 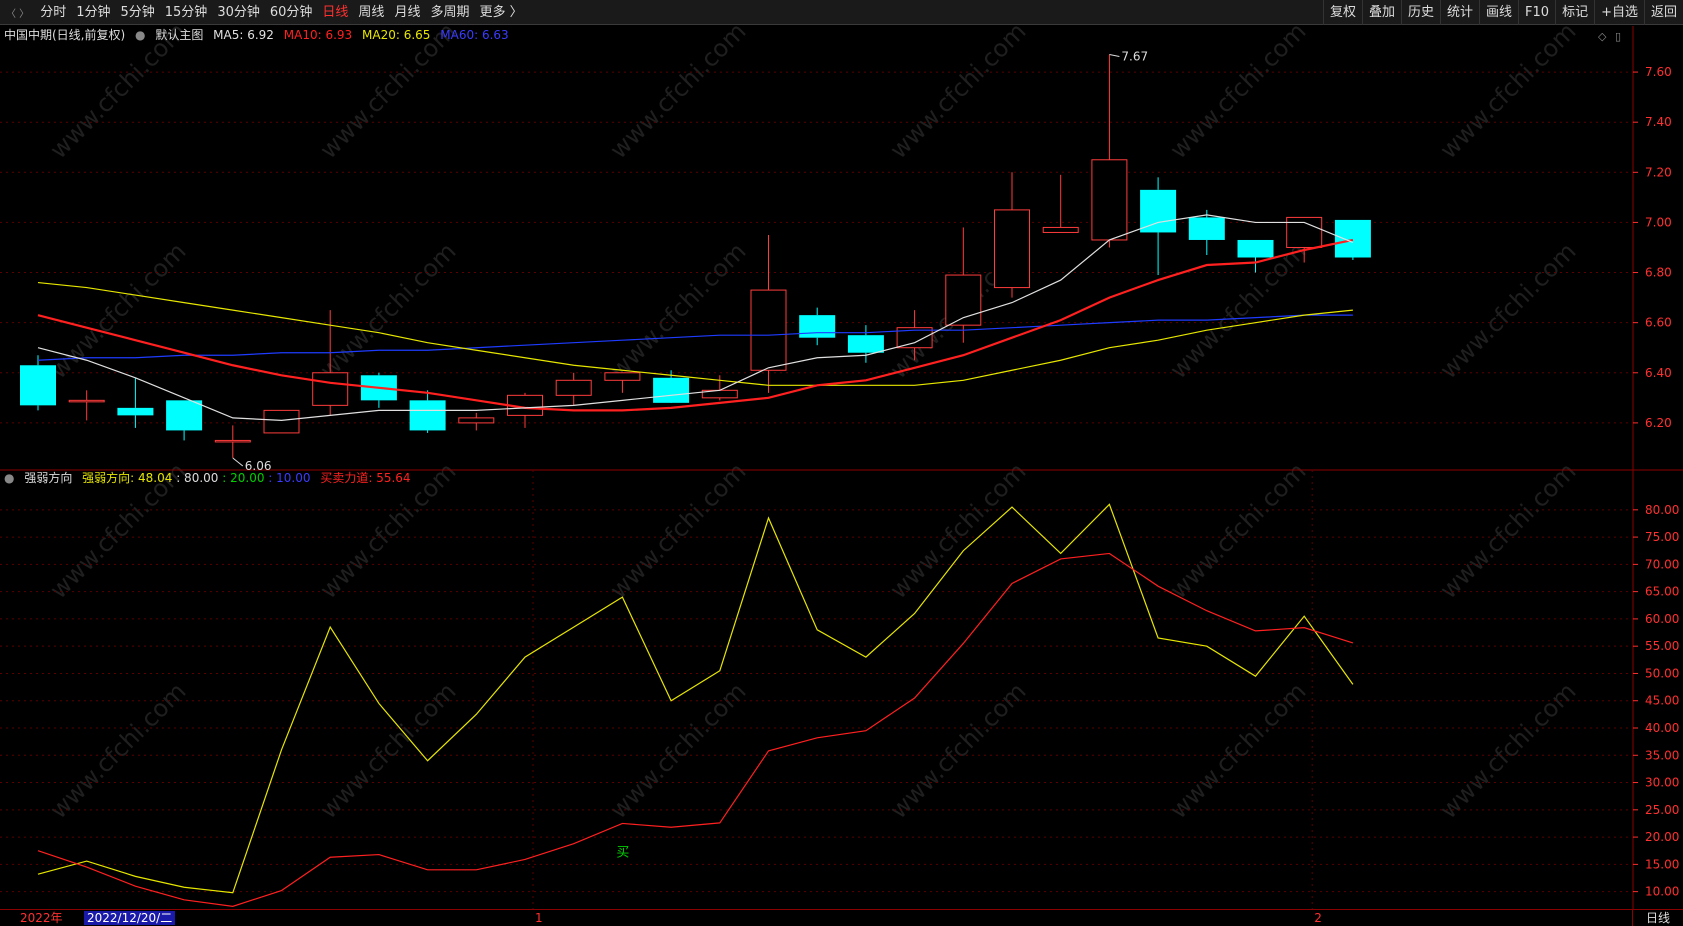 I want to click on high-marker-line, so click(x=1114, y=56).